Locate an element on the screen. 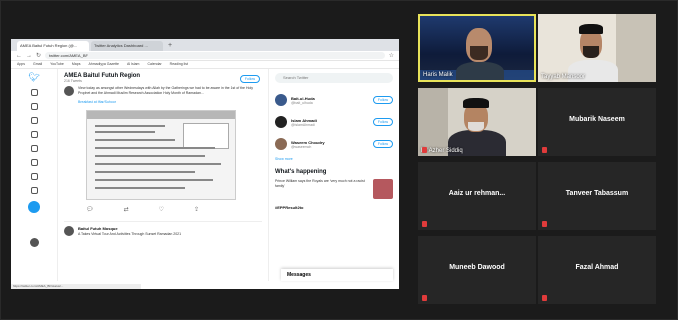 This screenshot has height=320, width=678. share-icon: ⇪ is located at coordinates (196, 210).